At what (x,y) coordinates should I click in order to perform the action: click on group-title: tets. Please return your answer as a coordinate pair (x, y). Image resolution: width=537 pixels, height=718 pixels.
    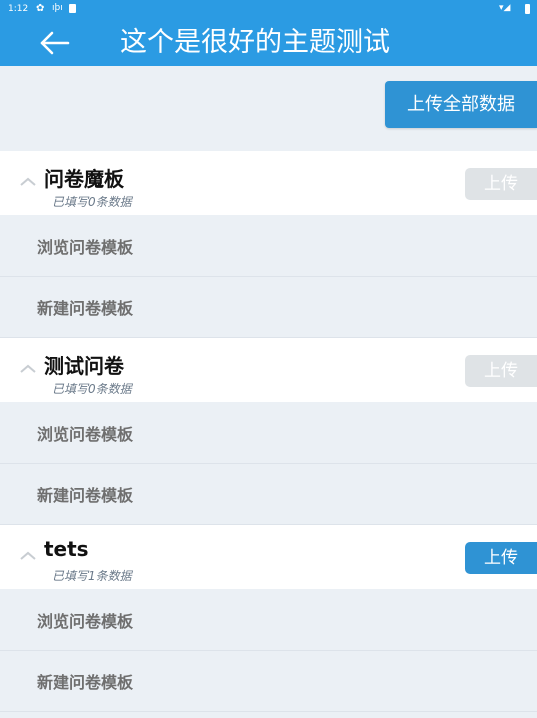
    Looking at the image, I should click on (66, 549).